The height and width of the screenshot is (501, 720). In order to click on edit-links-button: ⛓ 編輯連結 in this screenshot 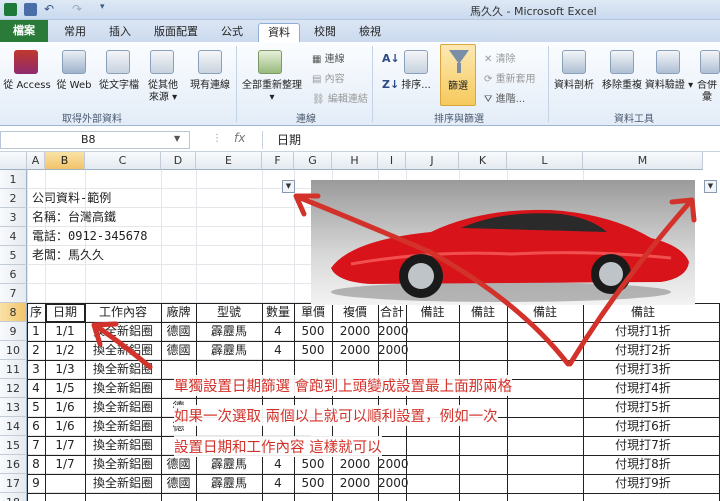, I will do `click(340, 97)`.